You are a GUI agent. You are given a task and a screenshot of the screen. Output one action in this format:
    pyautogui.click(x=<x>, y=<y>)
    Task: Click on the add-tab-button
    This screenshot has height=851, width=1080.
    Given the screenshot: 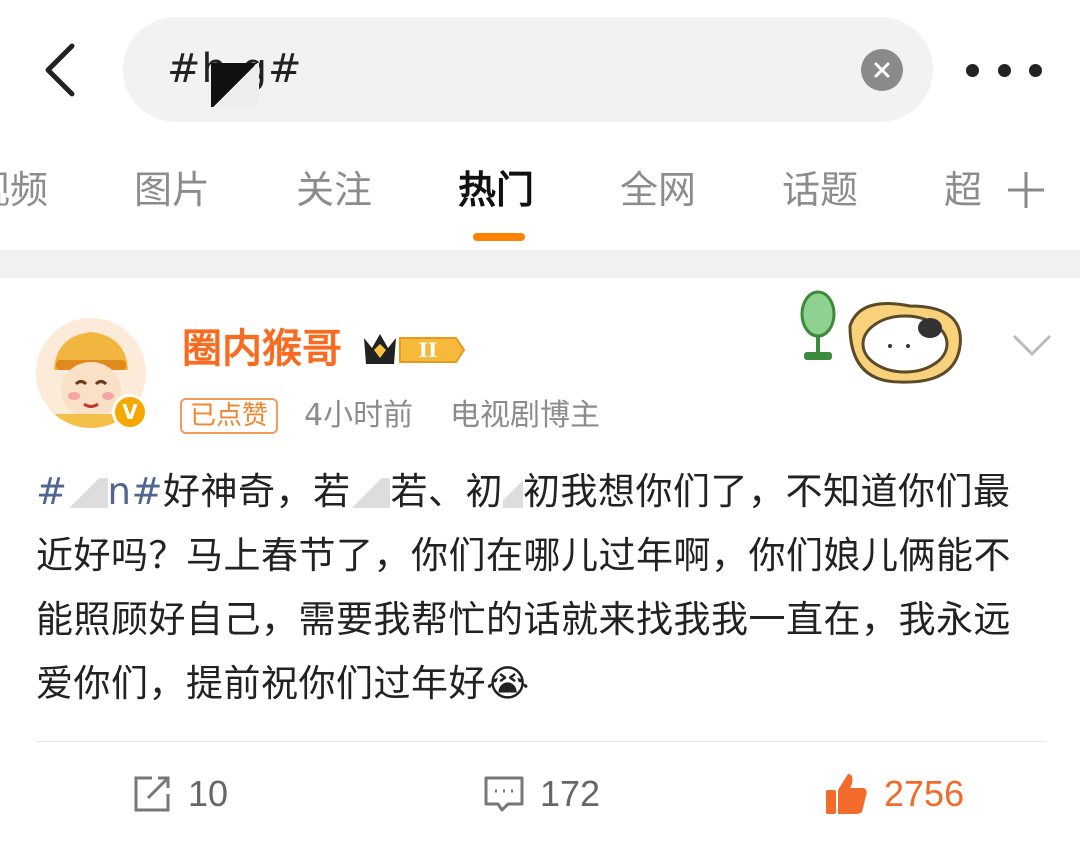 What is the action you would take?
    pyautogui.click(x=1026, y=190)
    